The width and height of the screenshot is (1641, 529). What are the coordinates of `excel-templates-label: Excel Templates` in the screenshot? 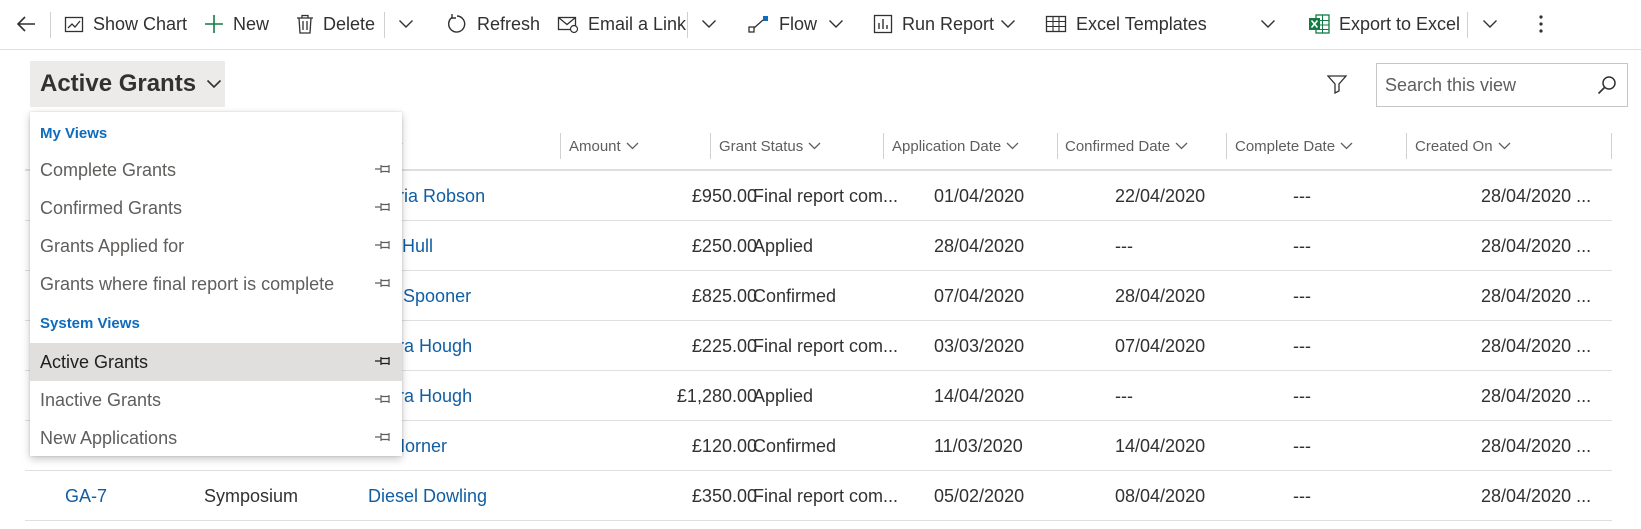 It's located at (1141, 23).